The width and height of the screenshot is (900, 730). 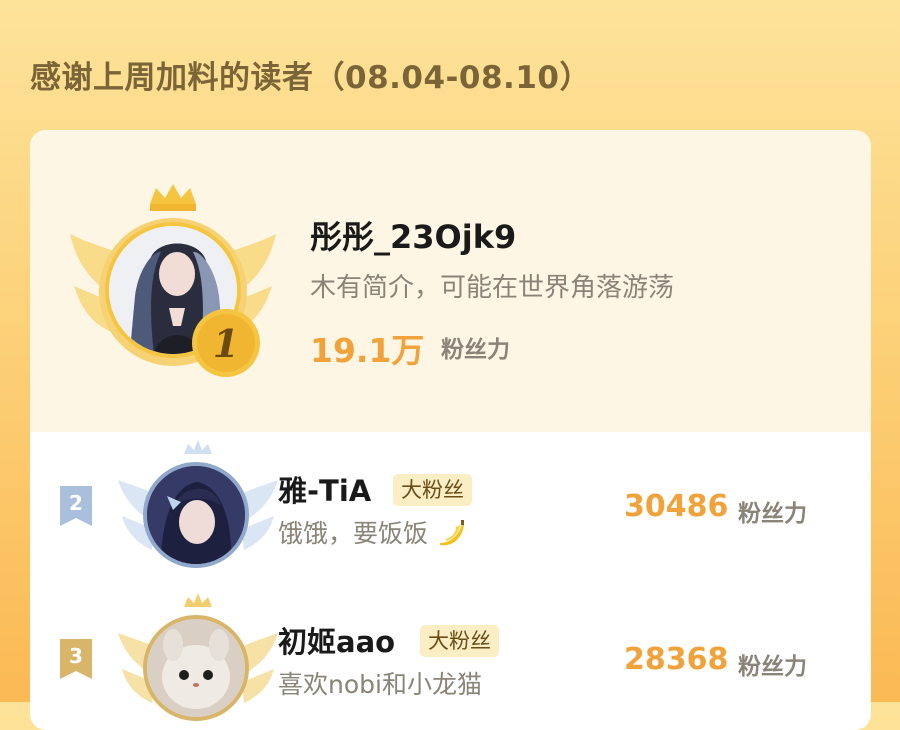 I want to click on rank-2-flag-icon: 2, so click(x=76, y=506).